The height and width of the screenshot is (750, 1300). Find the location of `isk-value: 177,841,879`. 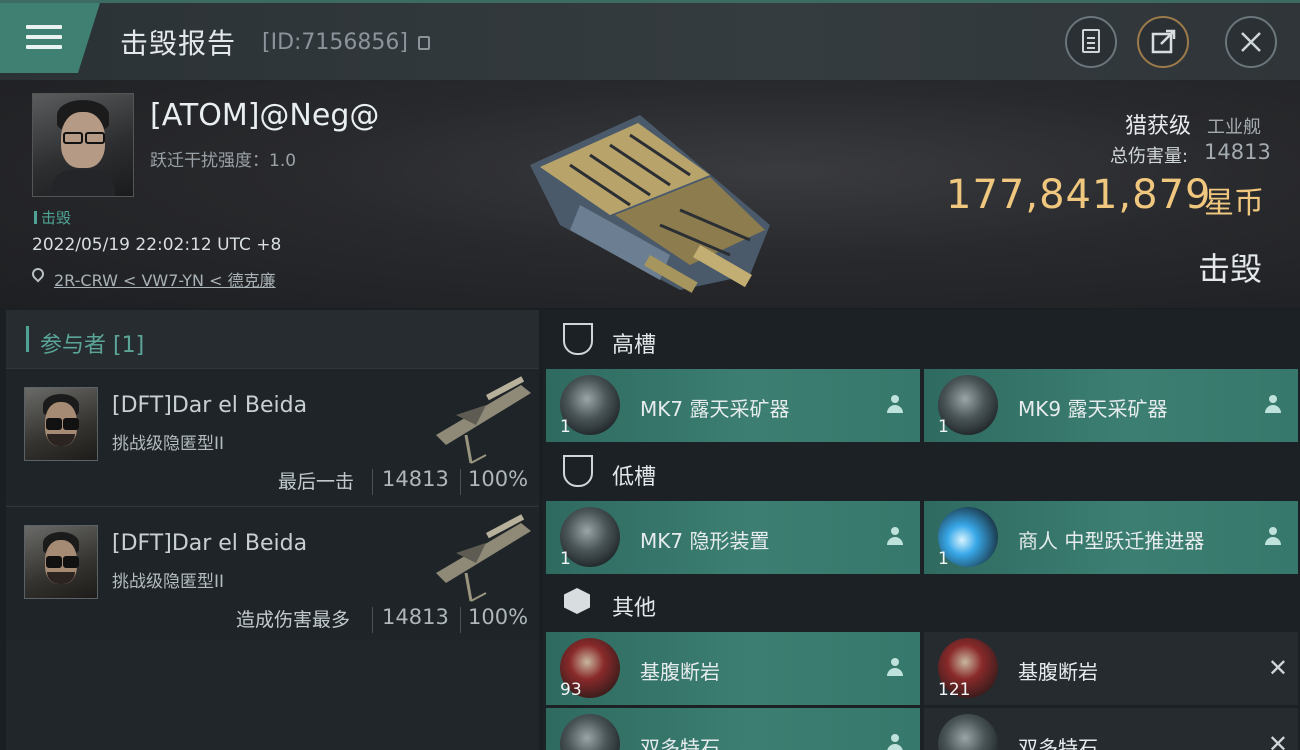

isk-value: 177,841,879 is located at coordinates (1079, 195).